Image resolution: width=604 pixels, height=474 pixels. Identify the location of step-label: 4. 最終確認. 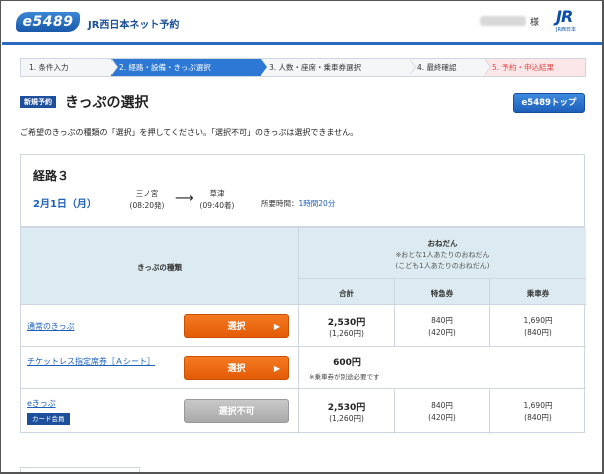
(437, 67).